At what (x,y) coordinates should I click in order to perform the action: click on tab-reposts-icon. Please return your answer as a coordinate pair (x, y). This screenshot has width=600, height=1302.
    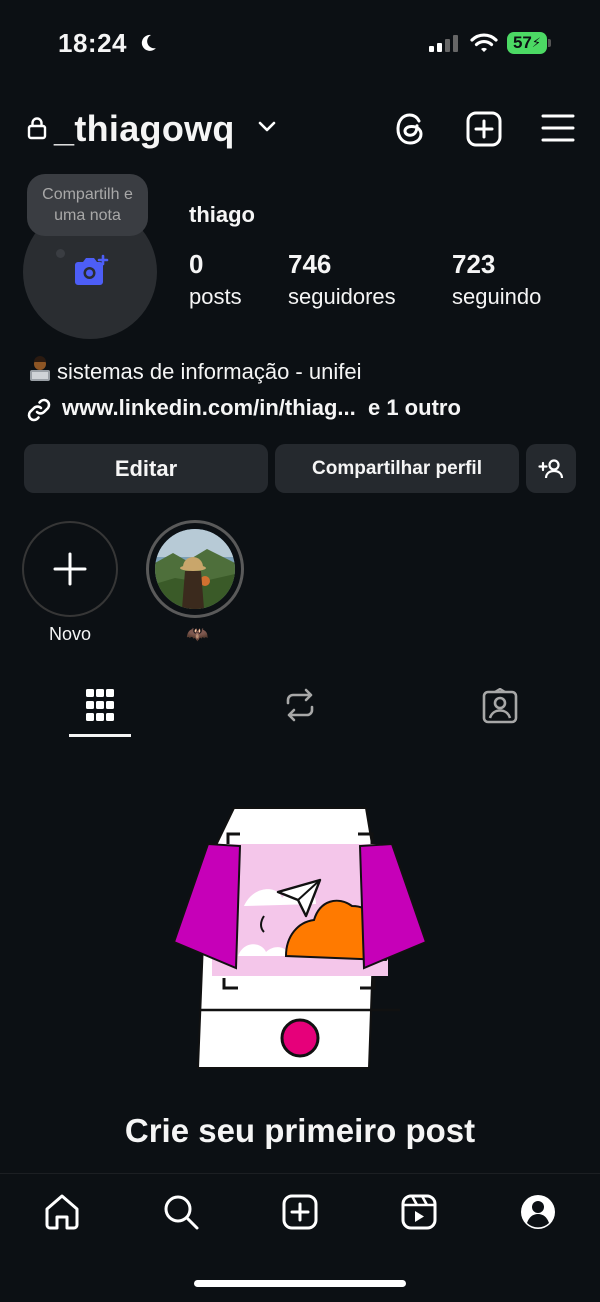
    Looking at the image, I should click on (300, 705).